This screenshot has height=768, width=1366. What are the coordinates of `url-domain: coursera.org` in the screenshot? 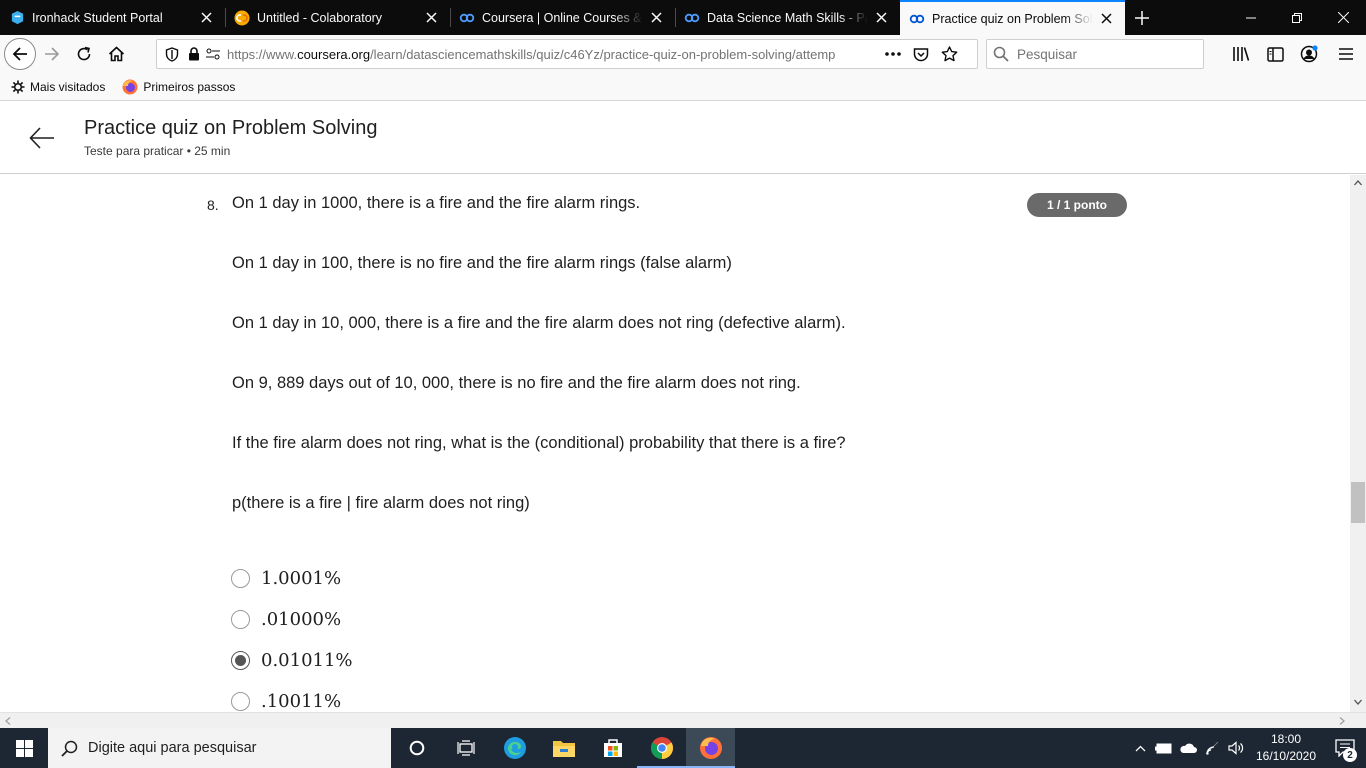 It's located at (334, 54).